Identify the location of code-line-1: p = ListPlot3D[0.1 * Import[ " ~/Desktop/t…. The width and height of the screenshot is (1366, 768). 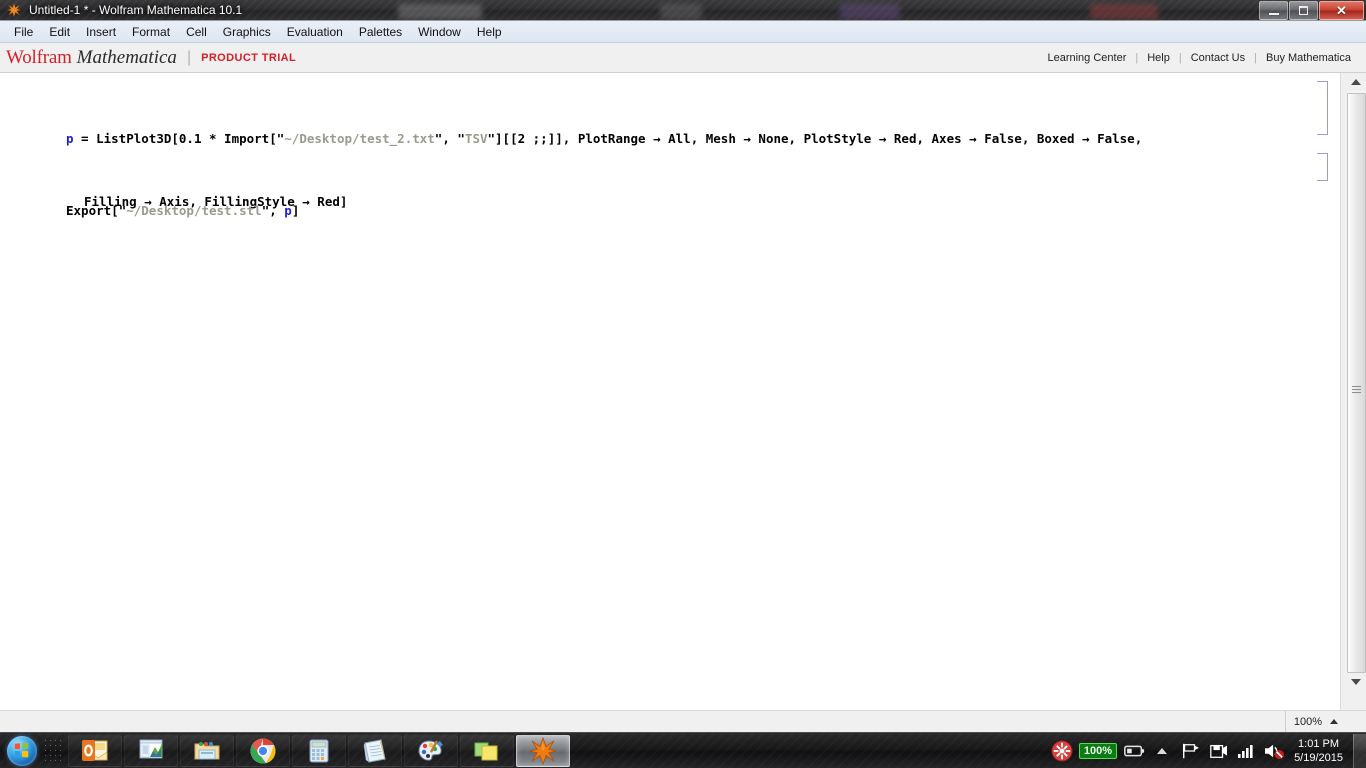
(716, 138).